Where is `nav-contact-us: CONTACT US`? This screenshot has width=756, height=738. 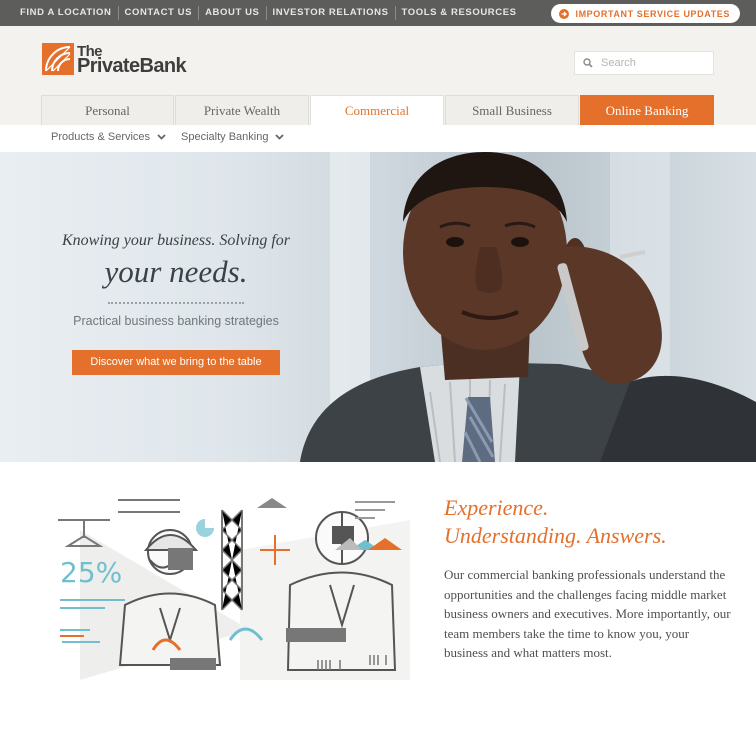 nav-contact-us: CONTACT US is located at coordinates (159, 13).